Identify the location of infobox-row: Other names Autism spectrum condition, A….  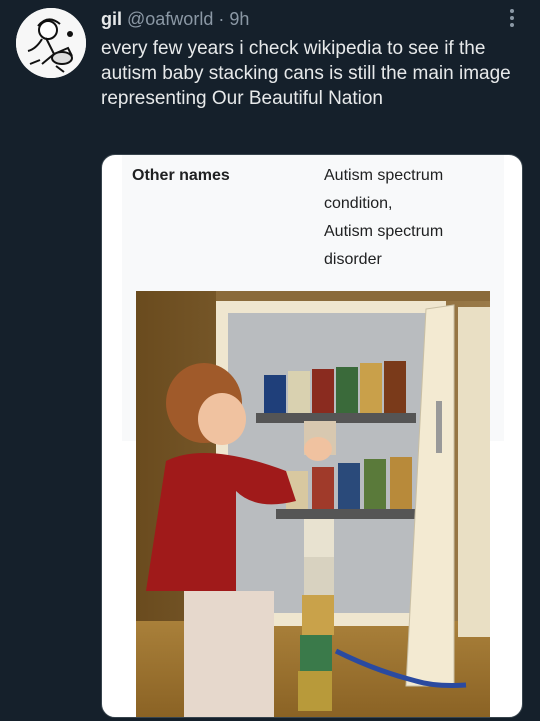
(313, 218).